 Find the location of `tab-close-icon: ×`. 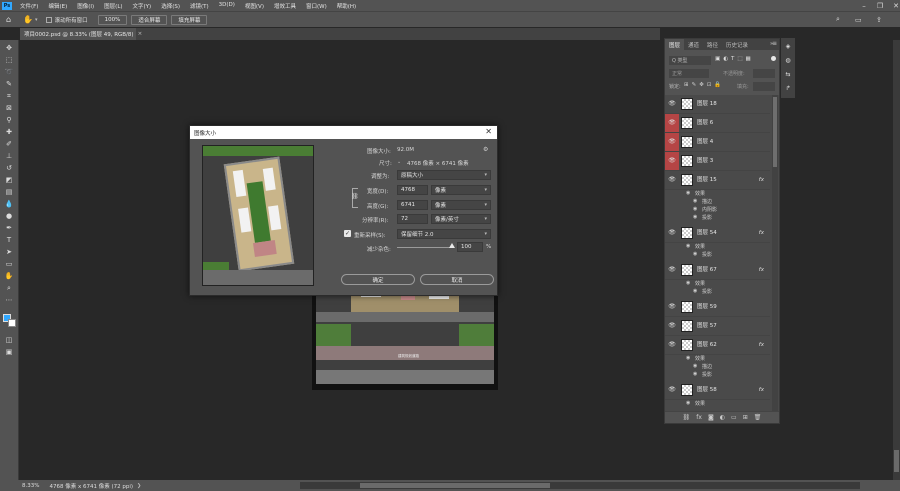

tab-close-icon: × is located at coordinates (140, 34).